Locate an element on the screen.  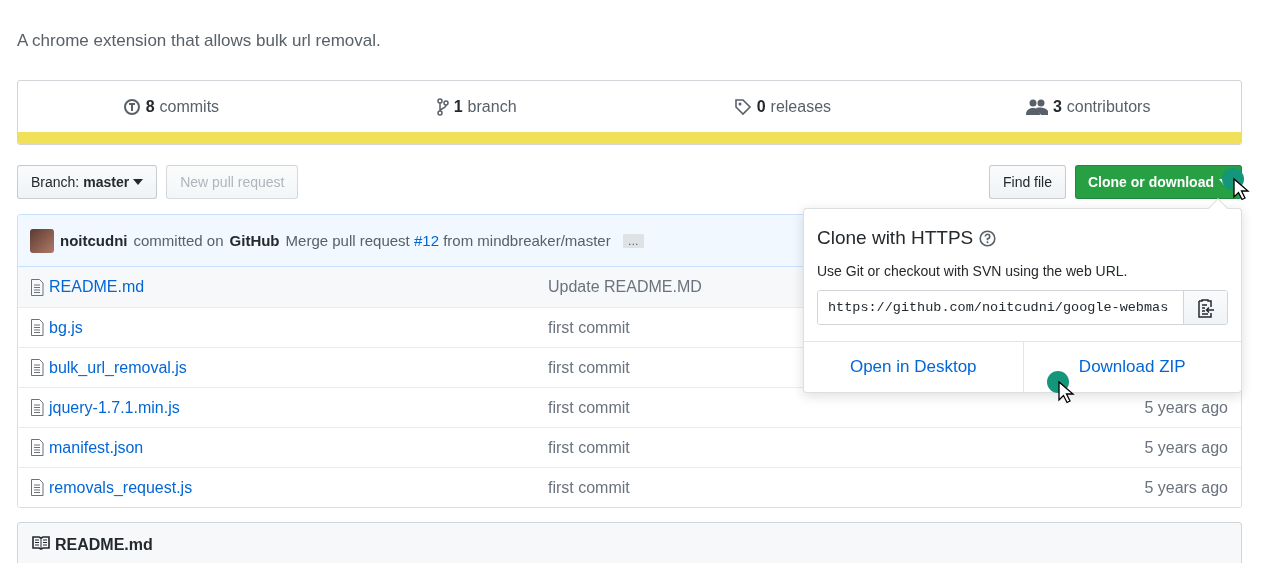
stat-link: 8 commits is located at coordinates (171, 106).